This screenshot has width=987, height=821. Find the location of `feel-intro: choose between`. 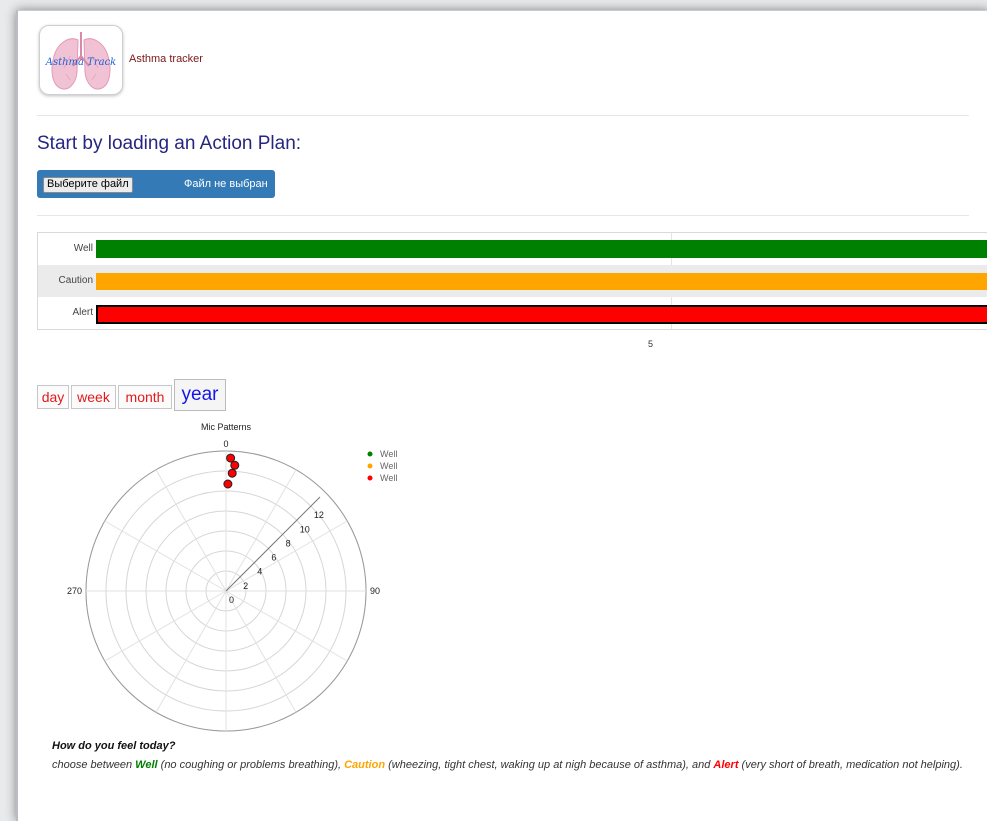

feel-intro: choose between is located at coordinates (94, 765).